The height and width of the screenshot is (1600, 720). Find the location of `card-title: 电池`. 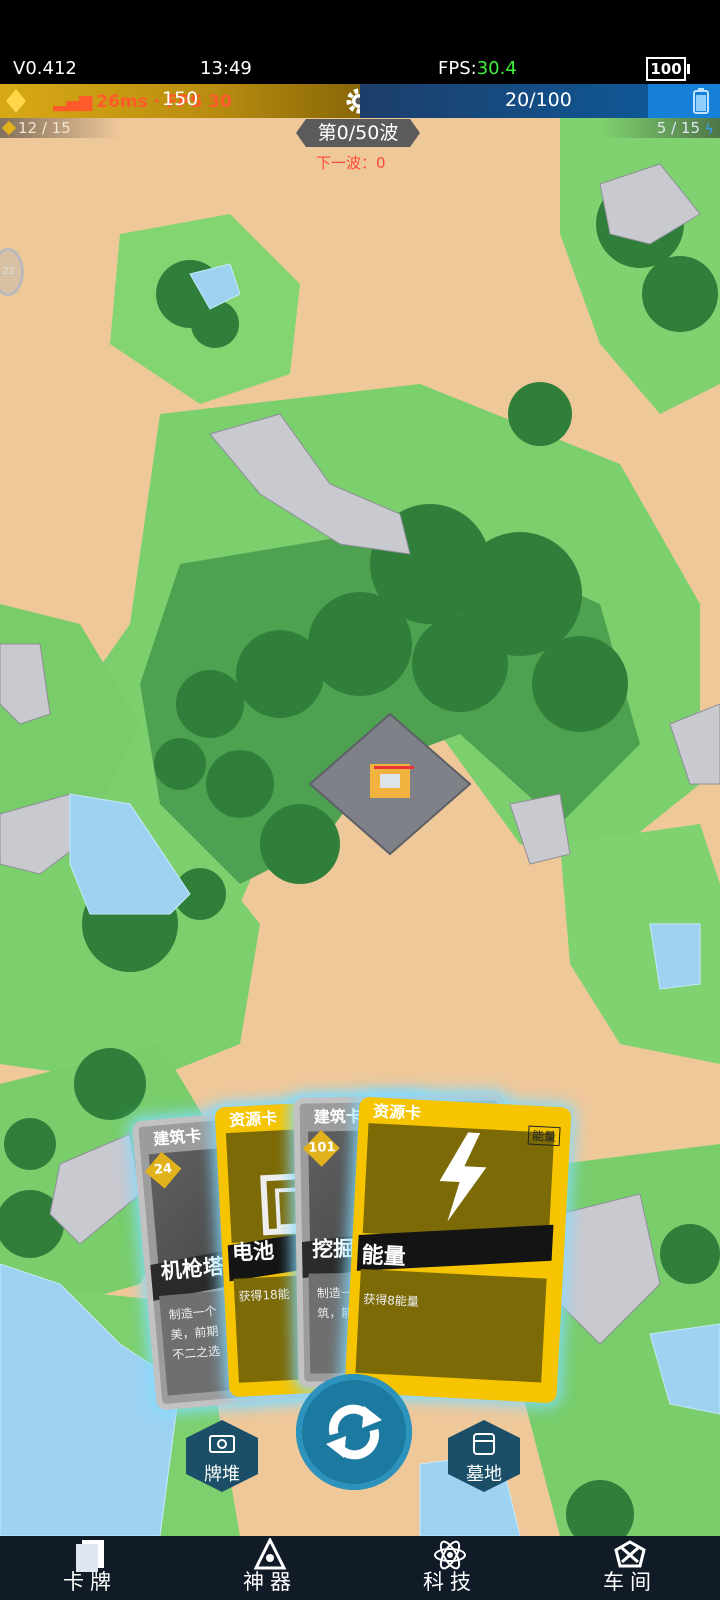

card-title: 电池 is located at coordinates (253, 1251).